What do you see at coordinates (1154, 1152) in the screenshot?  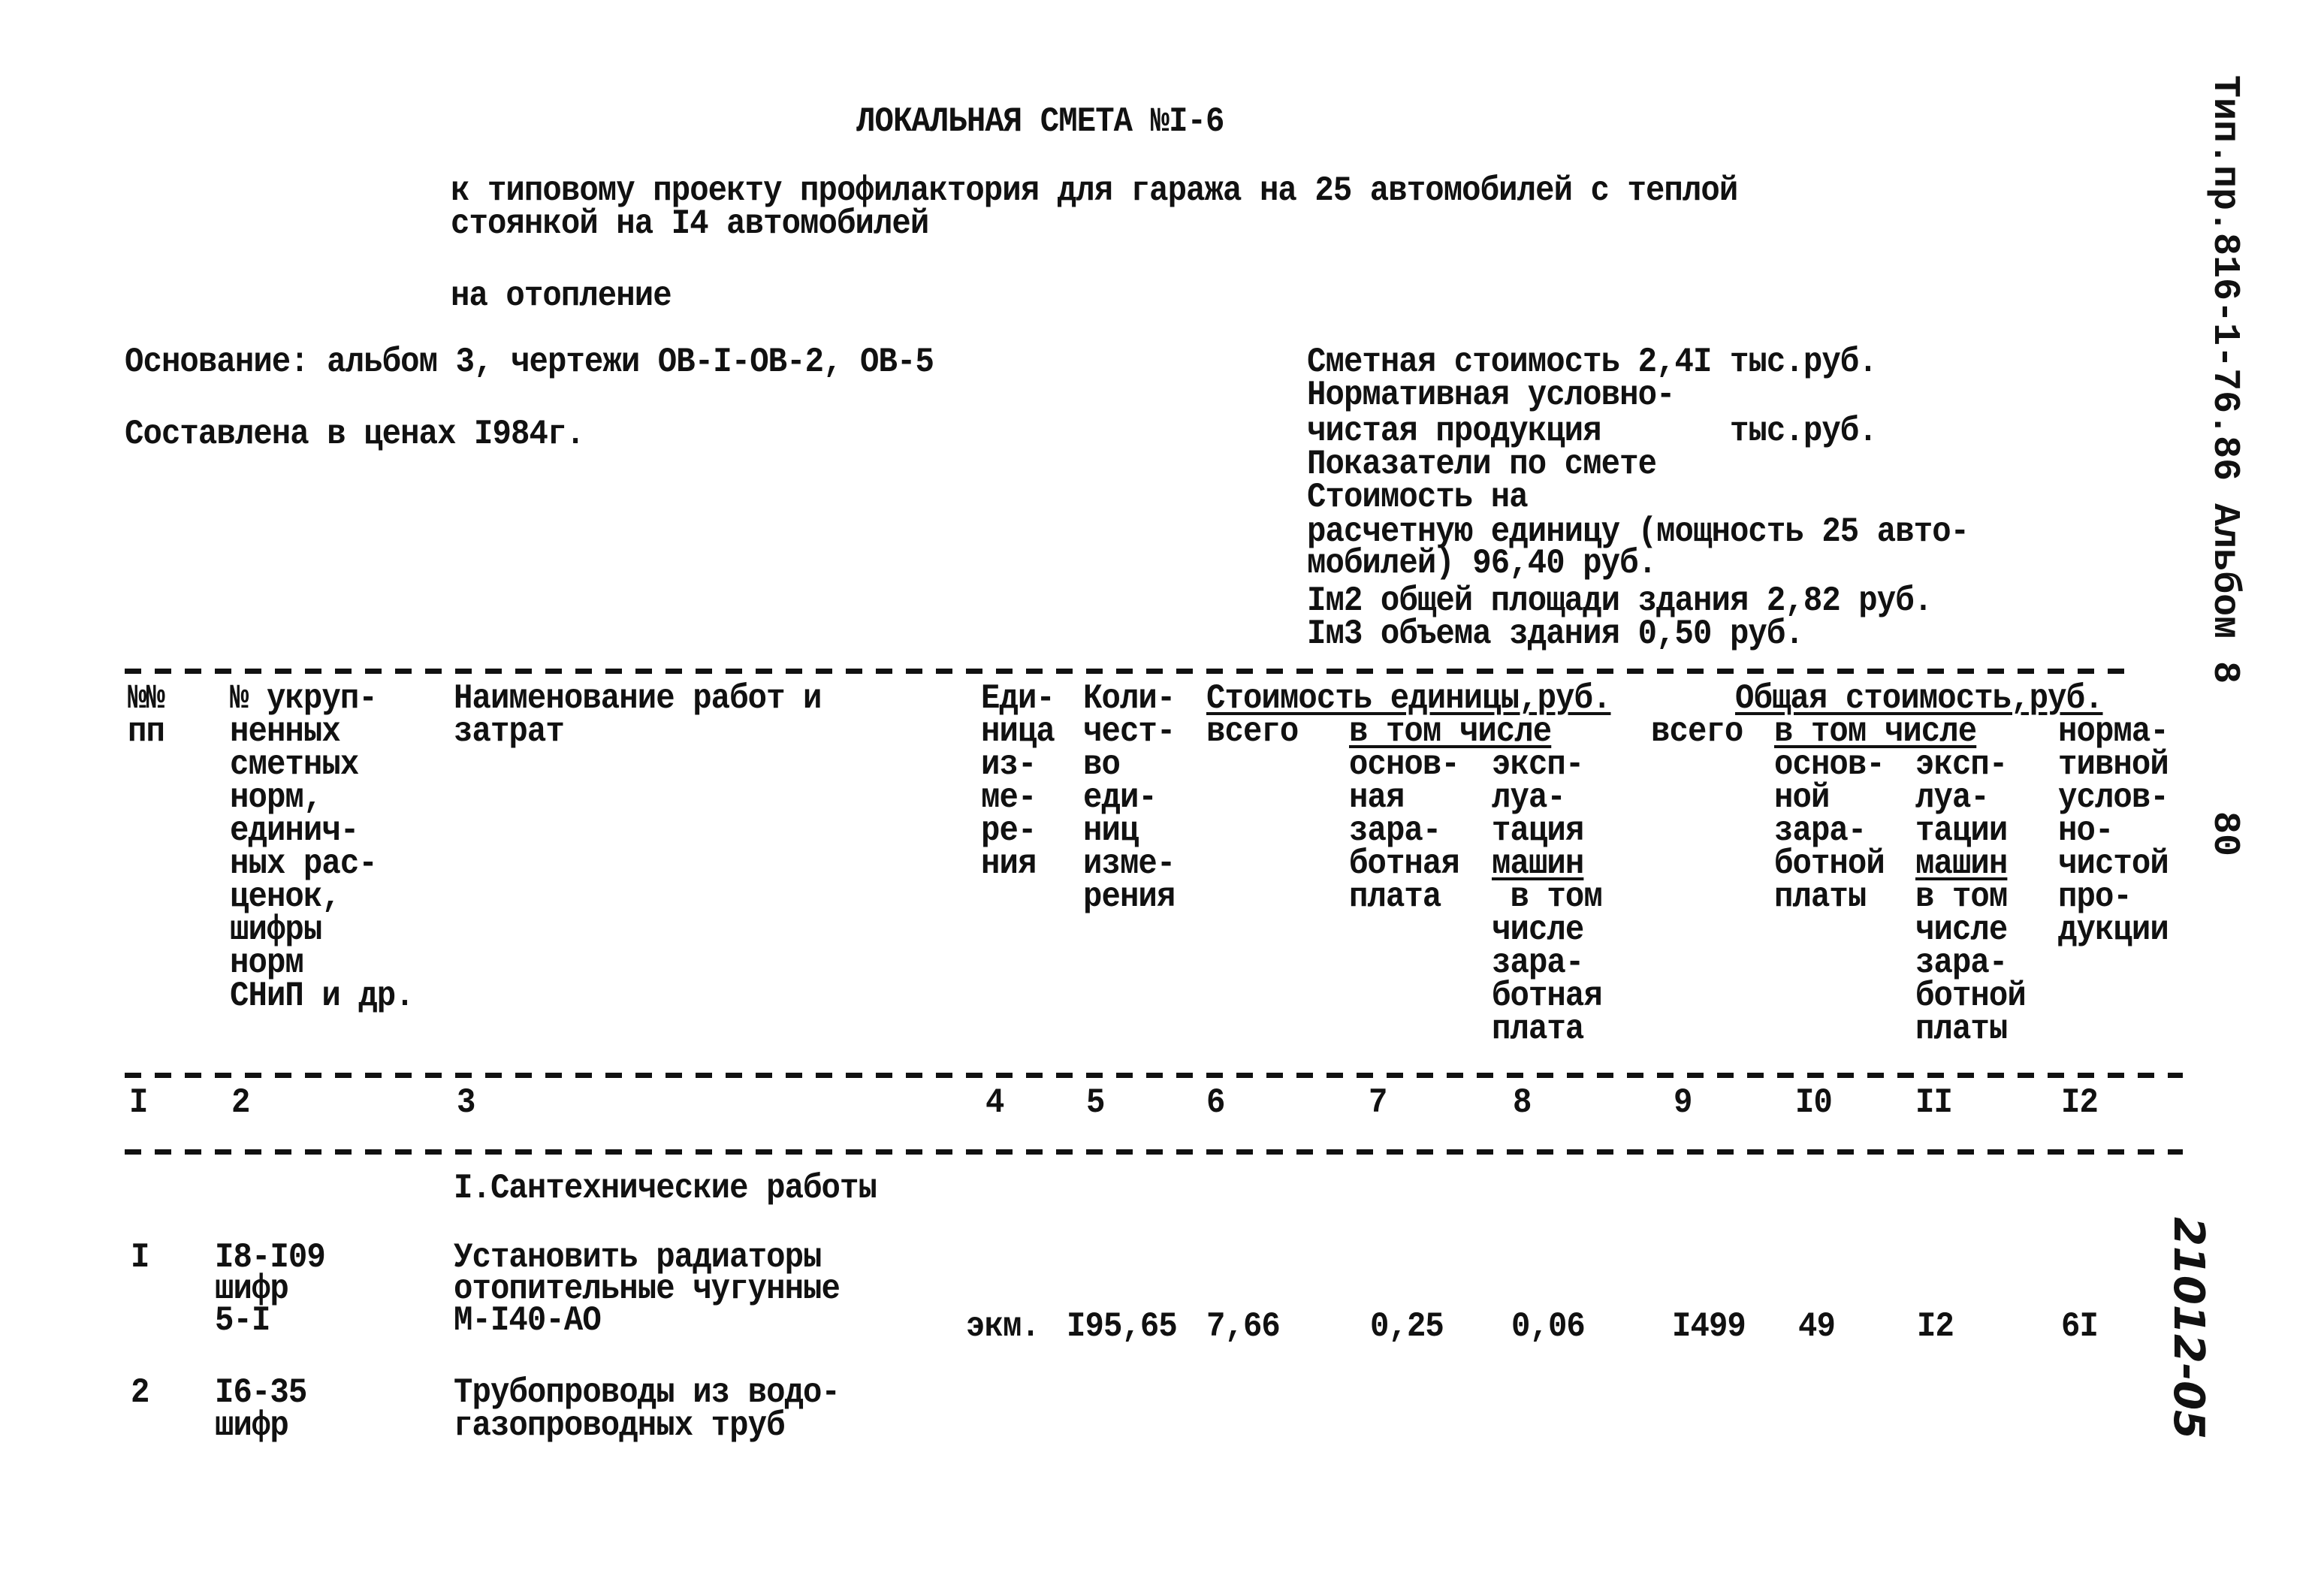 I see `column-numbers-rule` at bounding box center [1154, 1152].